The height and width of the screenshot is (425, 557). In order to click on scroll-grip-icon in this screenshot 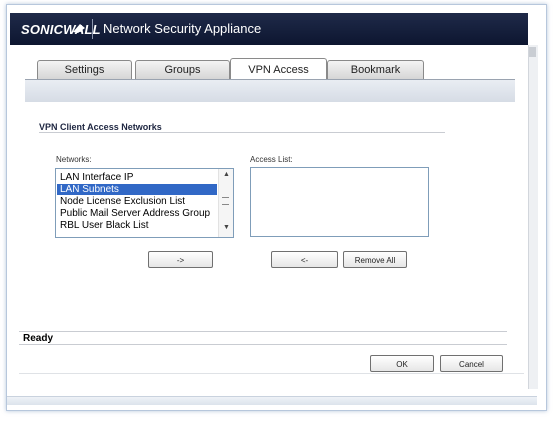, I will do `click(225, 201)`.